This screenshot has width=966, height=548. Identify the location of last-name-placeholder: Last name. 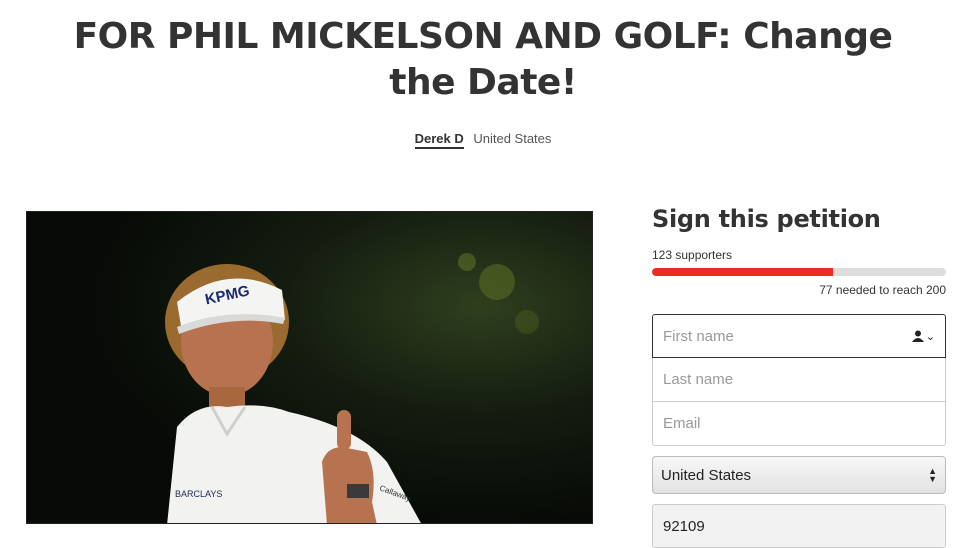
(698, 379).